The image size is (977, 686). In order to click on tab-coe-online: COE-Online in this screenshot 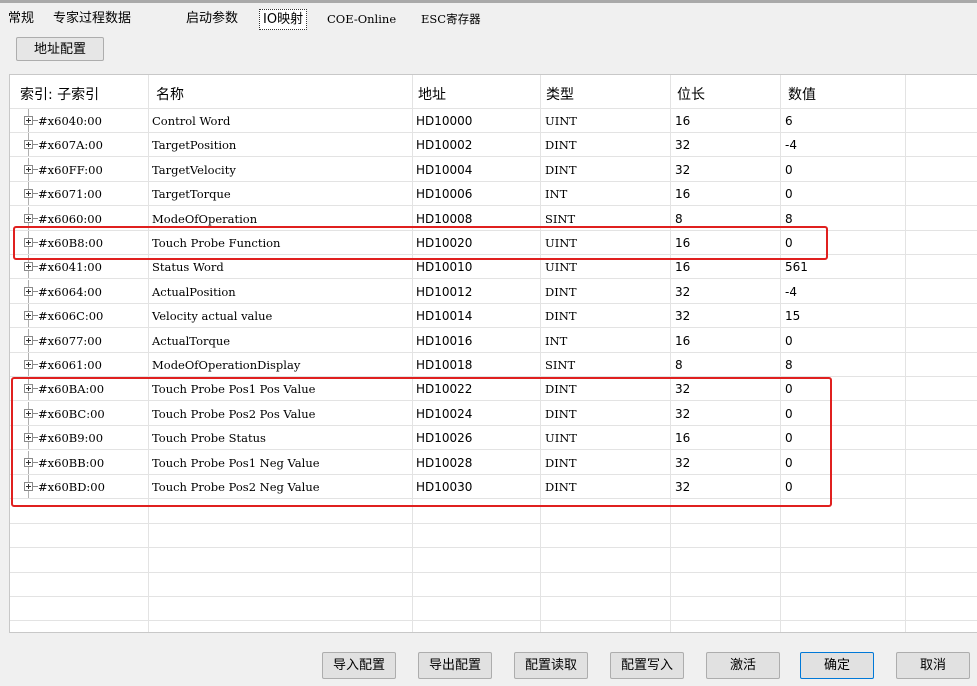, I will do `click(361, 19)`.